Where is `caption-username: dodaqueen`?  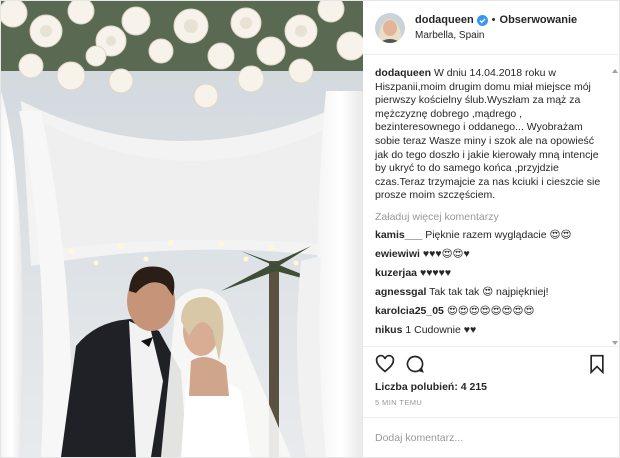 caption-username: dodaqueen is located at coordinates (403, 73).